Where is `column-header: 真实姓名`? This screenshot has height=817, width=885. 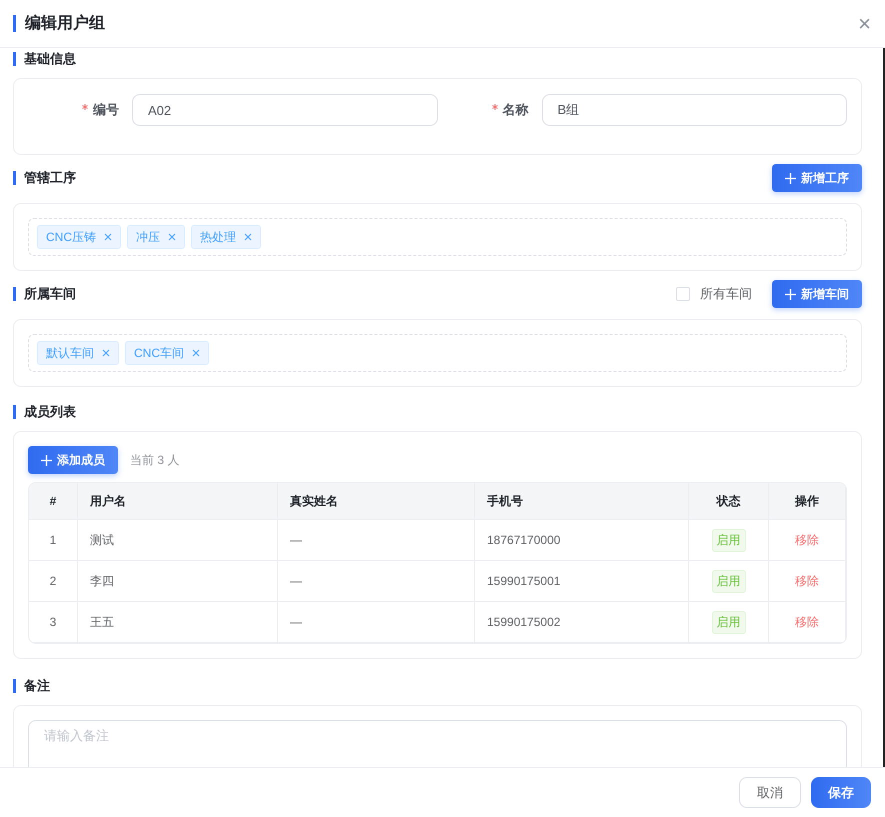 column-header: 真实姓名 is located at coordinates (376, 501).